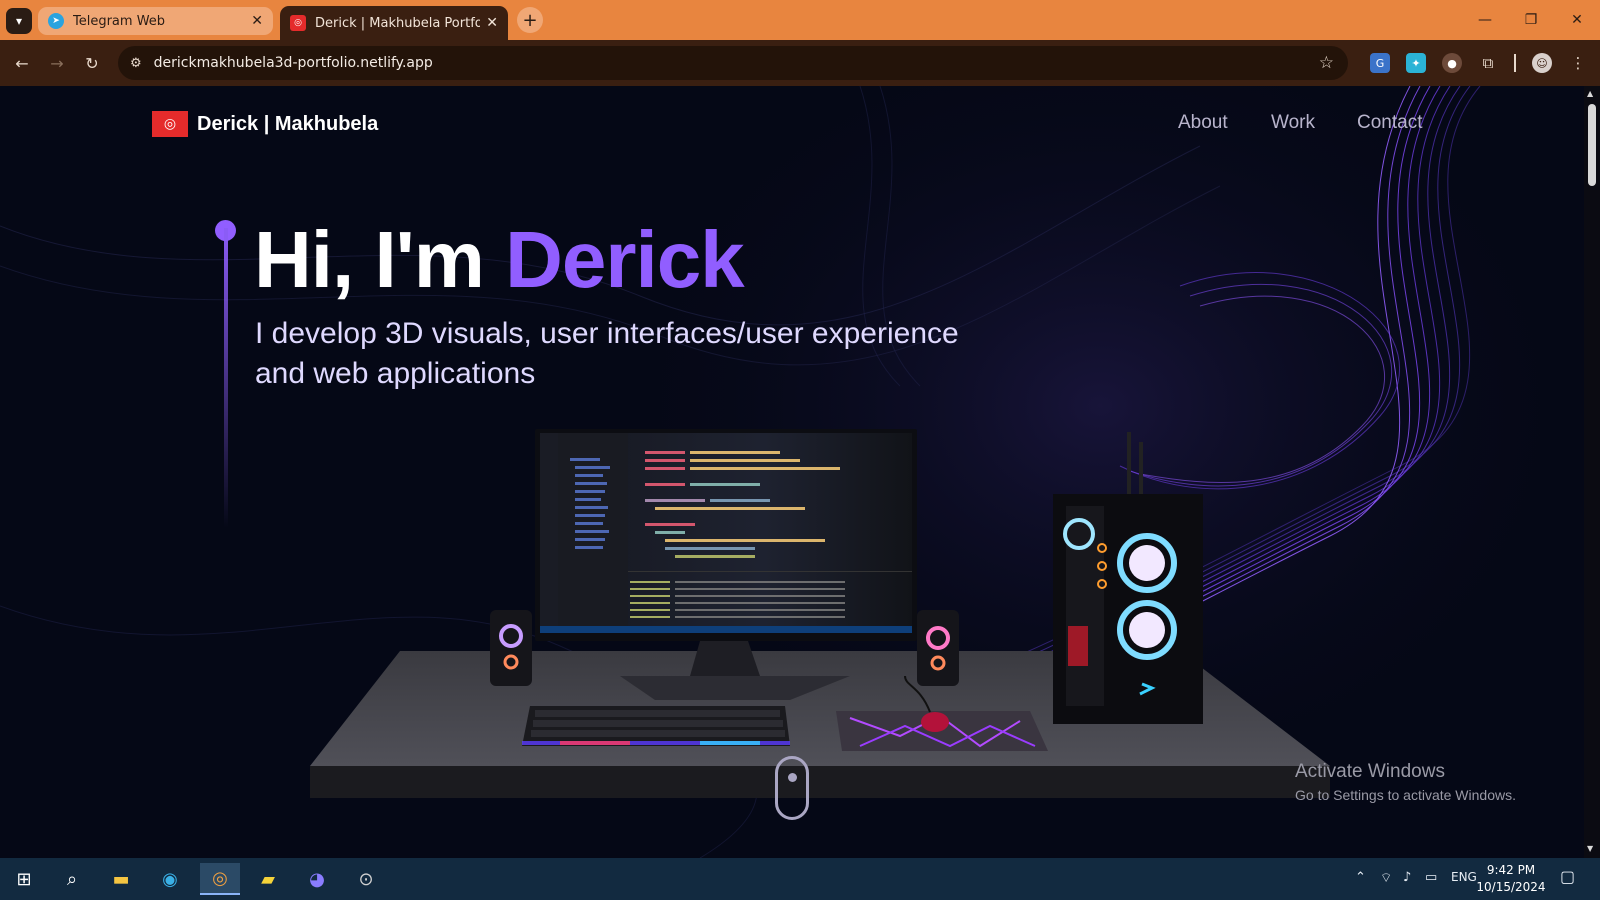 The width and height of the screenshot is (1600, 900). What do you see at coordinates (1405, 795) in the screenshot?
I see `watermark-subtitle: Go to Settings to activate Windows.` at bounding box center [1405, 795].